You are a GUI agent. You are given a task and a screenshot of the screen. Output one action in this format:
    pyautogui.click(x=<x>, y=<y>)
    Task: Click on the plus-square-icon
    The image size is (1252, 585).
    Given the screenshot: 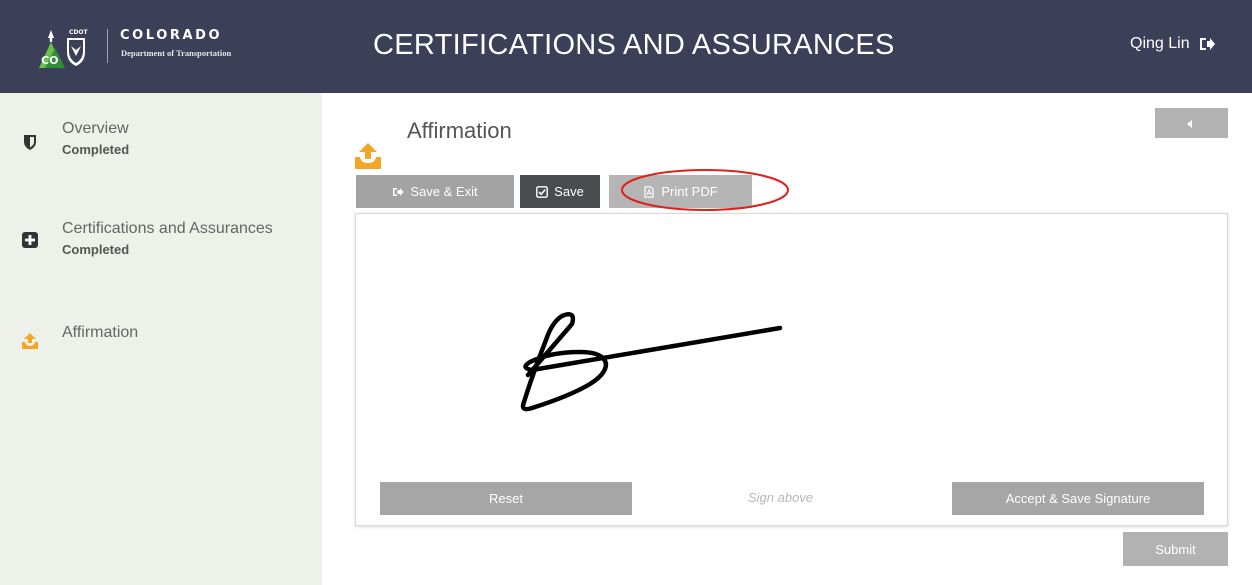 What is the action you would take?
    pyautogui.click(x=30, y=240)
    